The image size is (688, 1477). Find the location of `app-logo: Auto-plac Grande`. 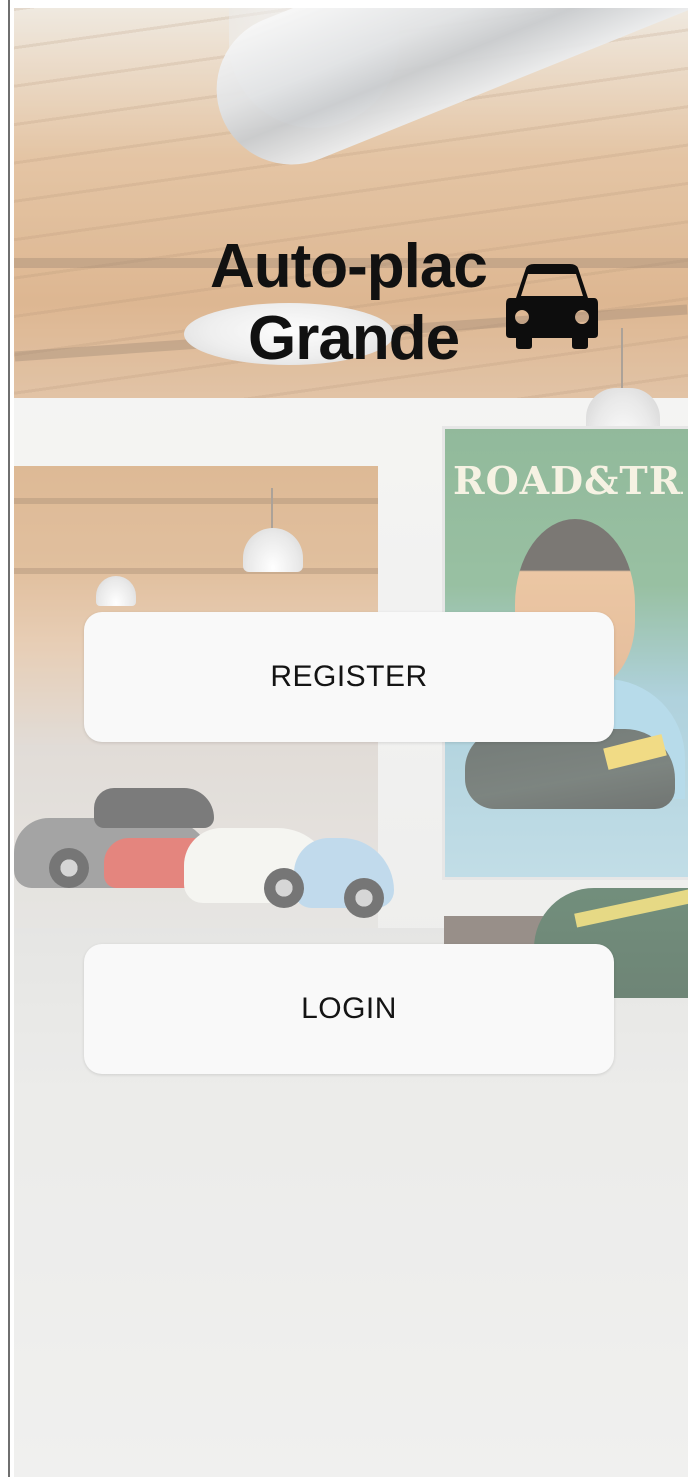

app-logo: Auto-plac Grande is located at coordinates (400, 309).